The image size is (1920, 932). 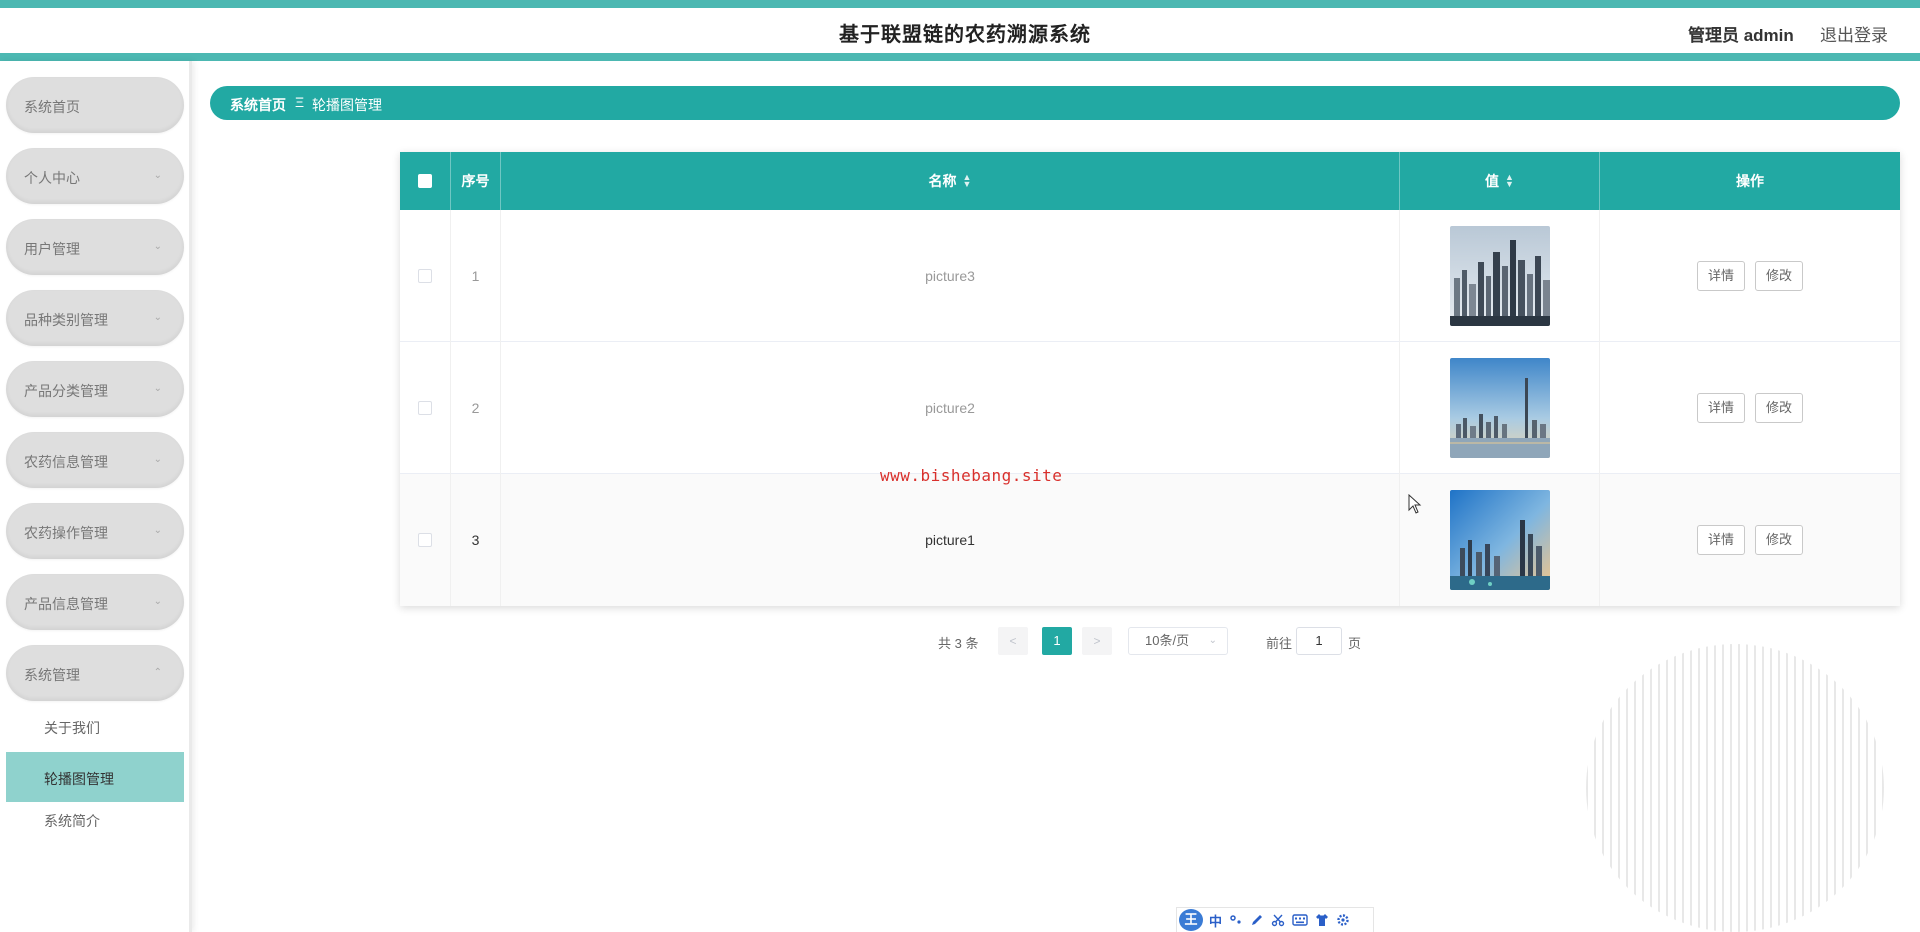 What do you see at coordinates (1013, 641) in the screenshot?
I see `prev-page-button: <` at bounding box center [1013, 641].